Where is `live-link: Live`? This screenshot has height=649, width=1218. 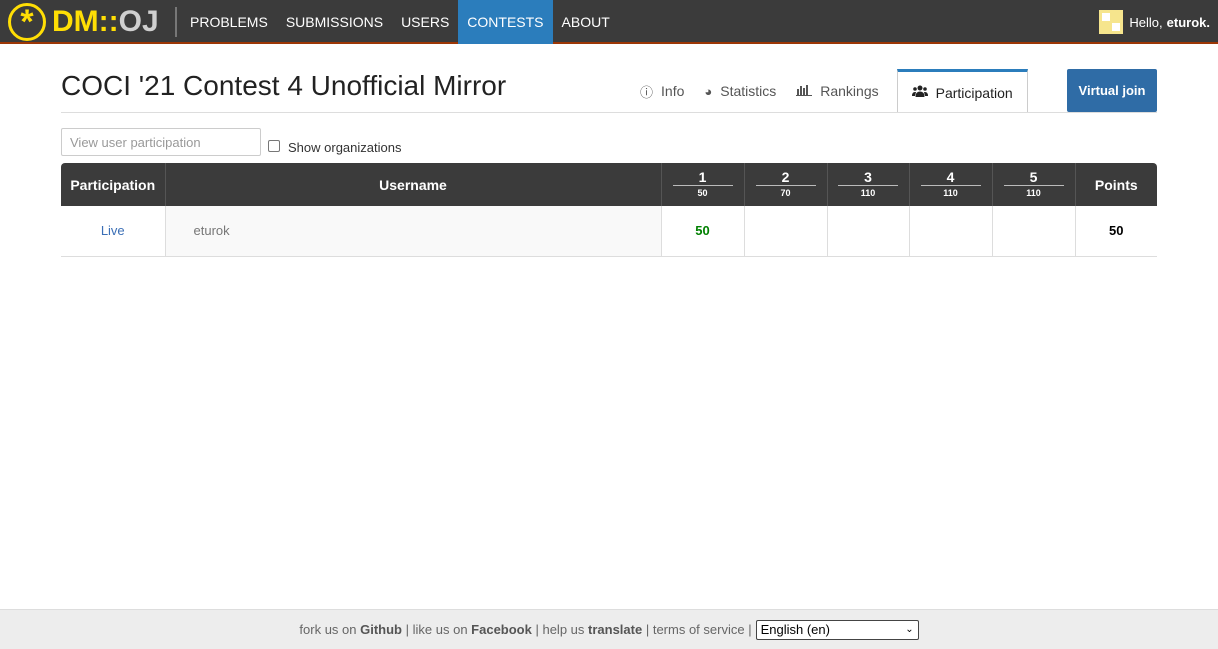
live-link: Live is located at coordinates (113, 230).